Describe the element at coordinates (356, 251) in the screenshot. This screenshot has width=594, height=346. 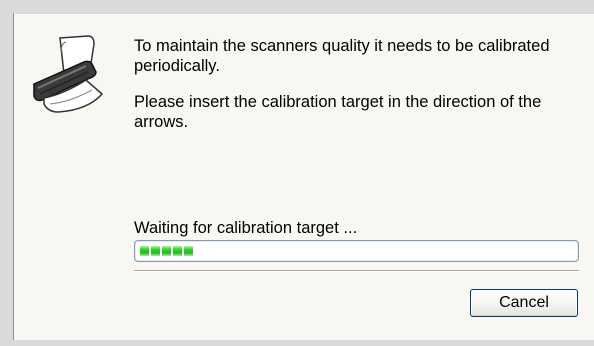
I see `calibration-progress-bar` at that location.